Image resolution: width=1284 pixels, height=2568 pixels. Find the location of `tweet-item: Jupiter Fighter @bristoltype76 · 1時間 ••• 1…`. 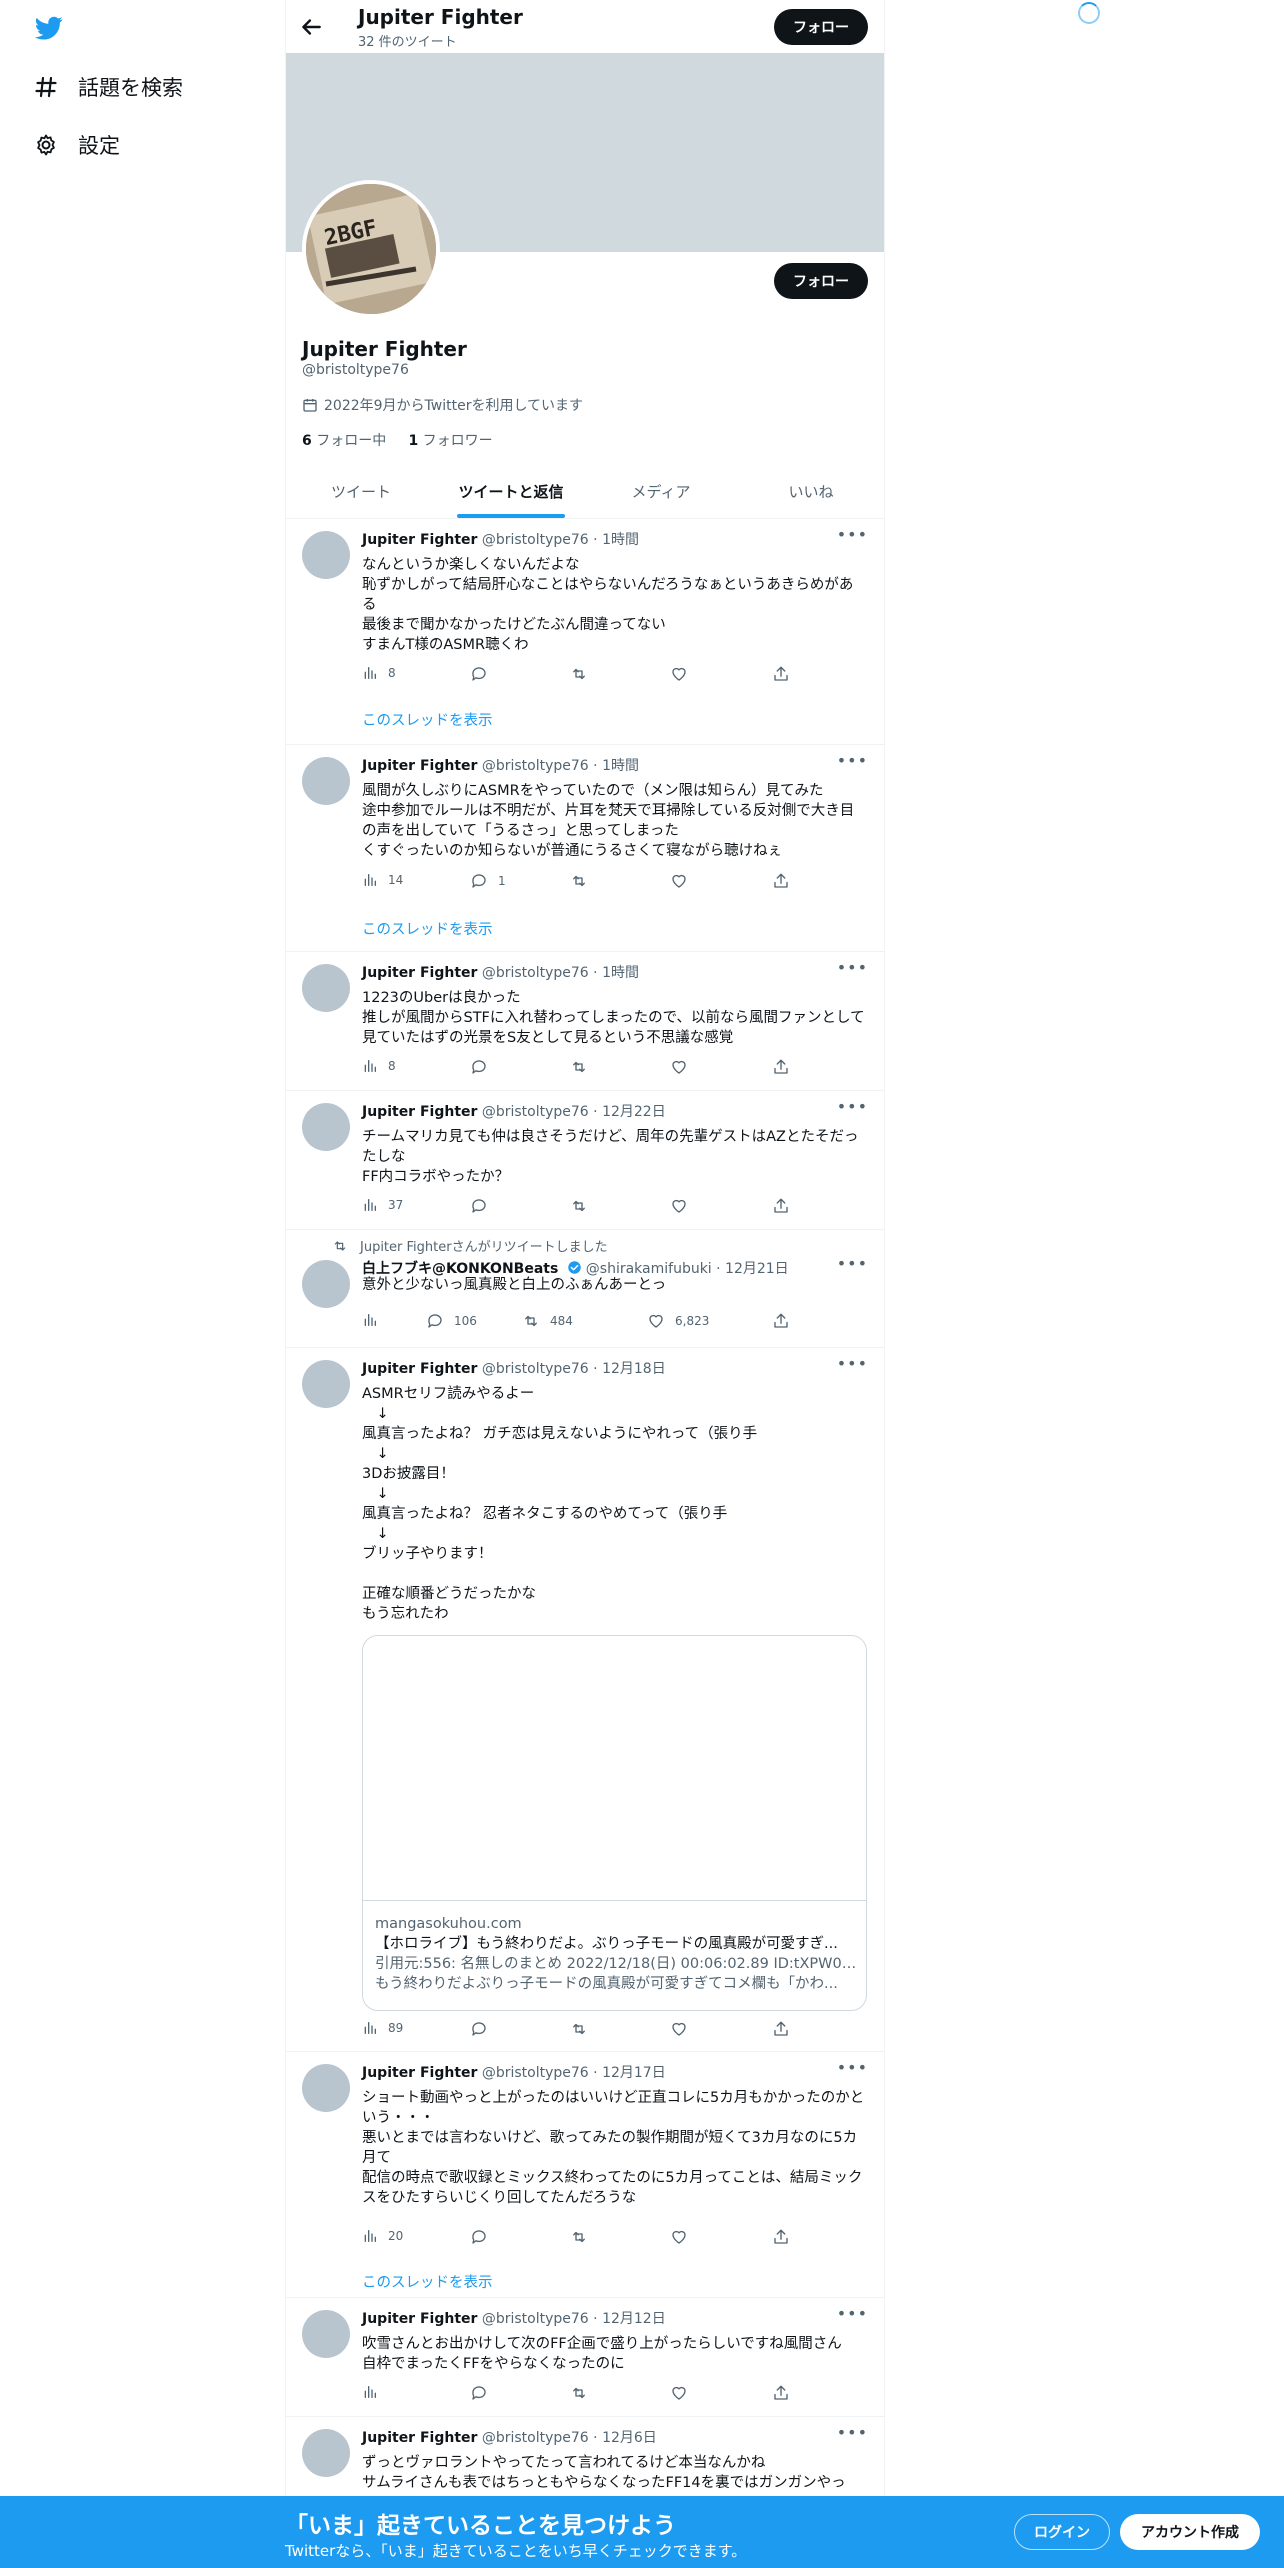

tweet-item: Jupiter Fighter @bristoltype76 · 1時間 ••• 1… is located at coordinates (585, 1021).